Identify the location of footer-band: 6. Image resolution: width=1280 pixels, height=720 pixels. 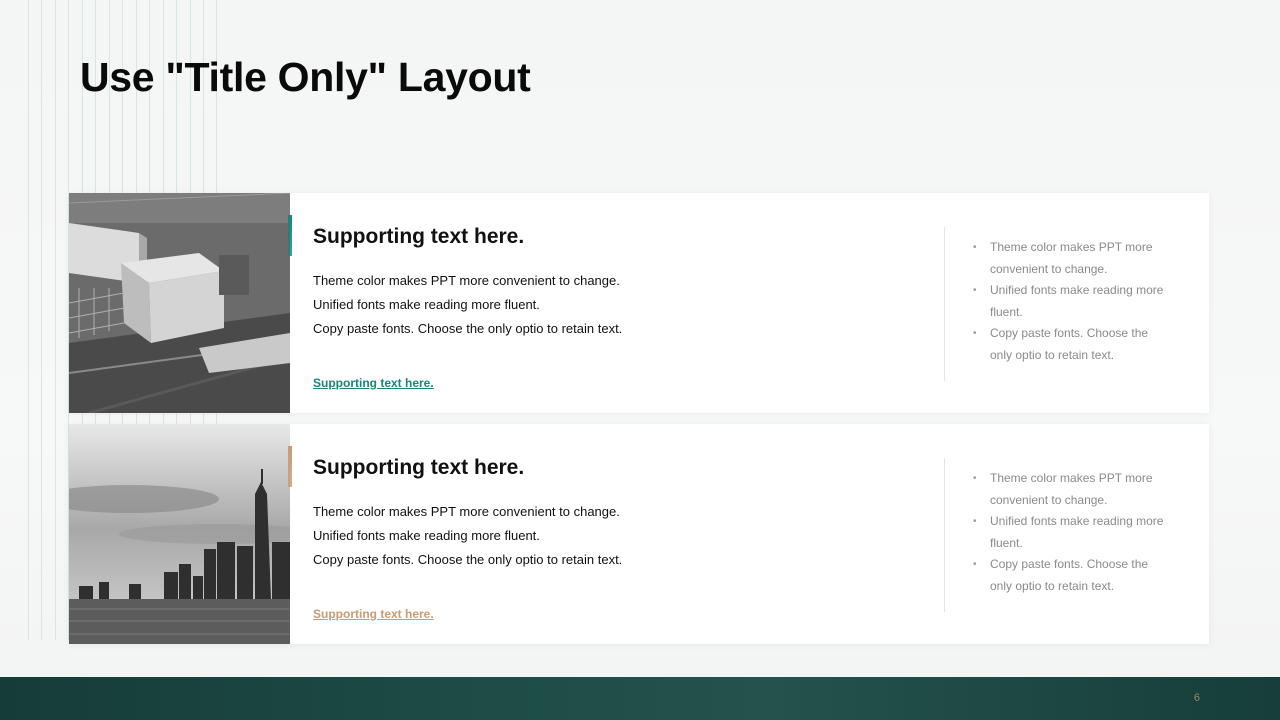
(640, 698).